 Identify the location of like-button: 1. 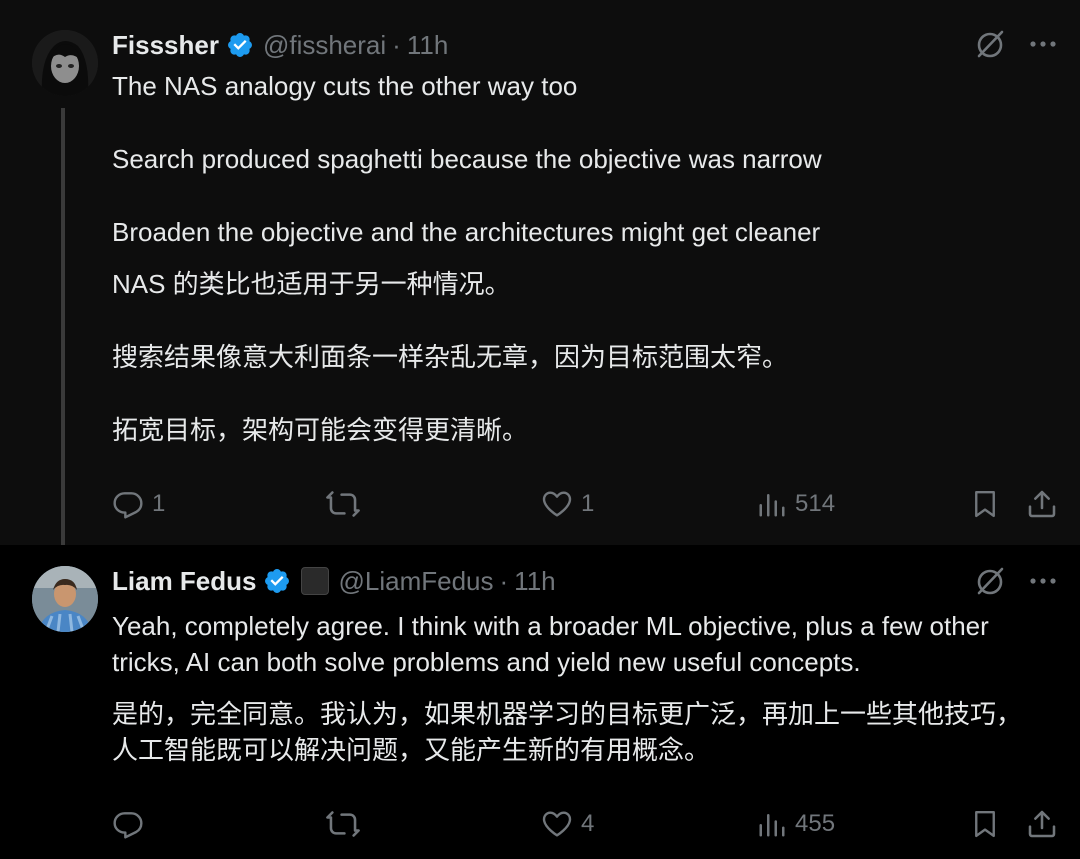
(567, 504).